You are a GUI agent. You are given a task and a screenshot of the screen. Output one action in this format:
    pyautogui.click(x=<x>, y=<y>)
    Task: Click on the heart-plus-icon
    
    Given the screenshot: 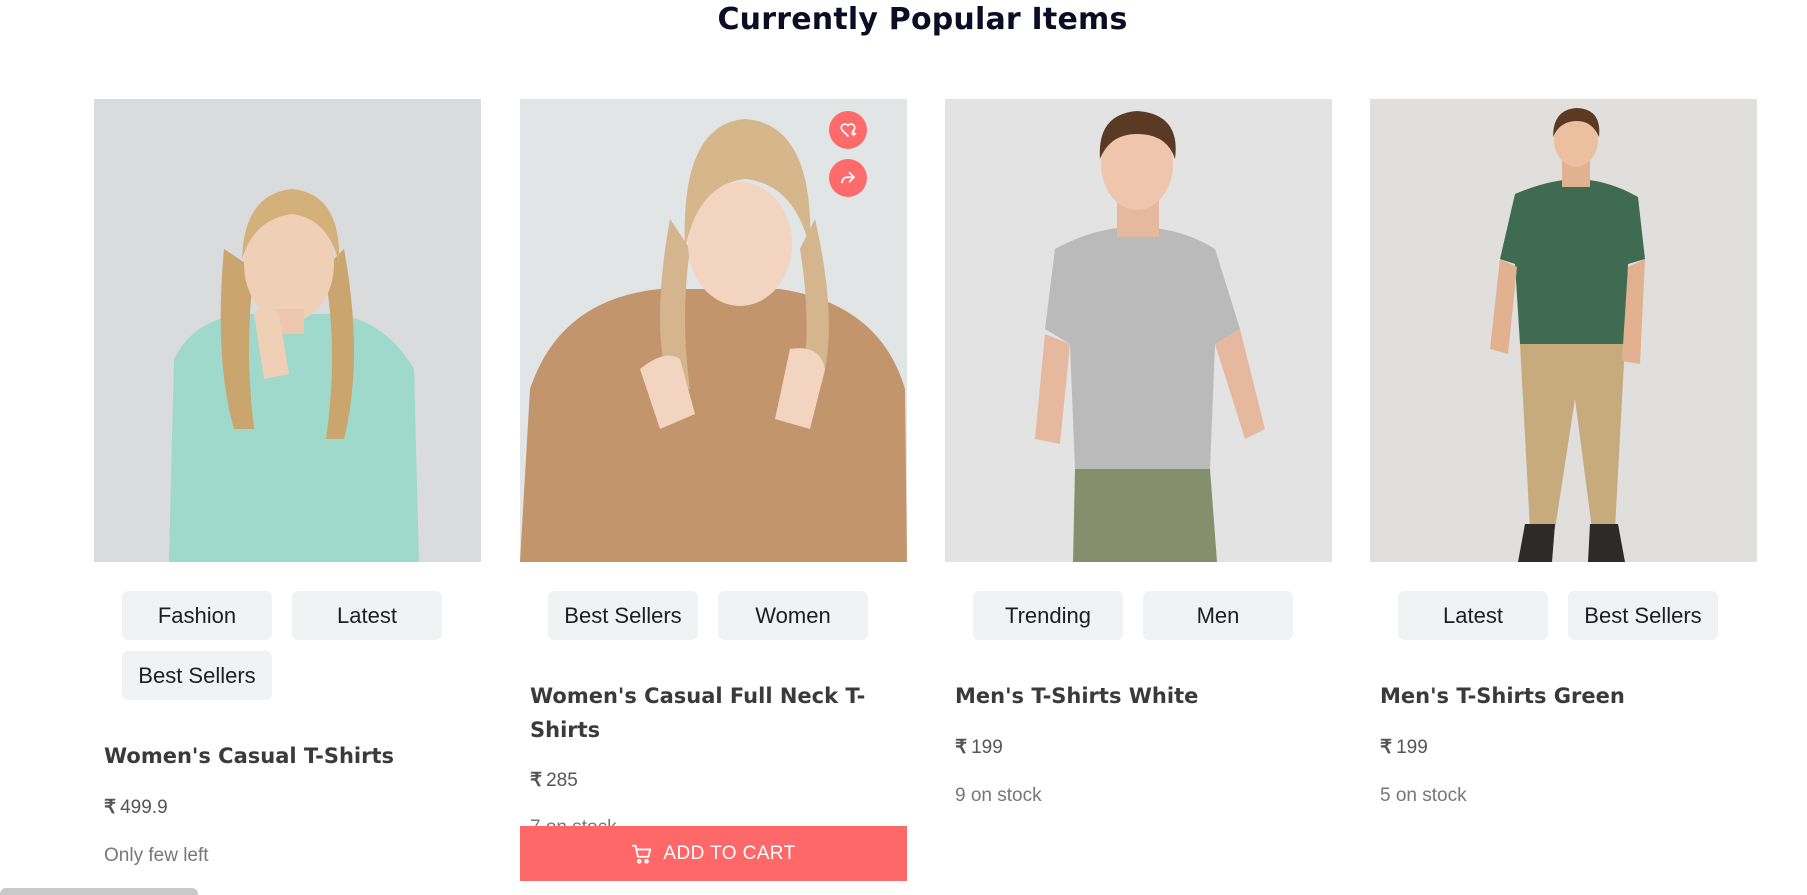 What is the action you would take?
    pyautogui.click(x=848, y=130)
    